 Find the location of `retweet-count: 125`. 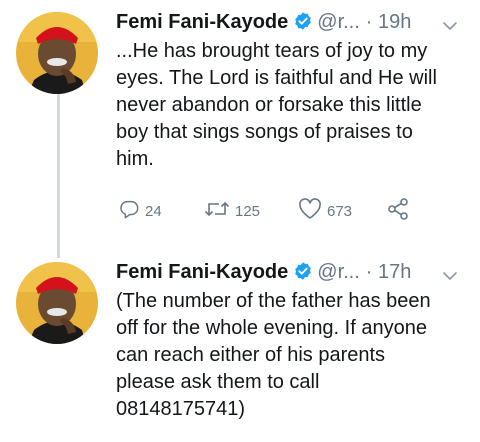

retweet-count: 125 is located at coordinates (248, 211).